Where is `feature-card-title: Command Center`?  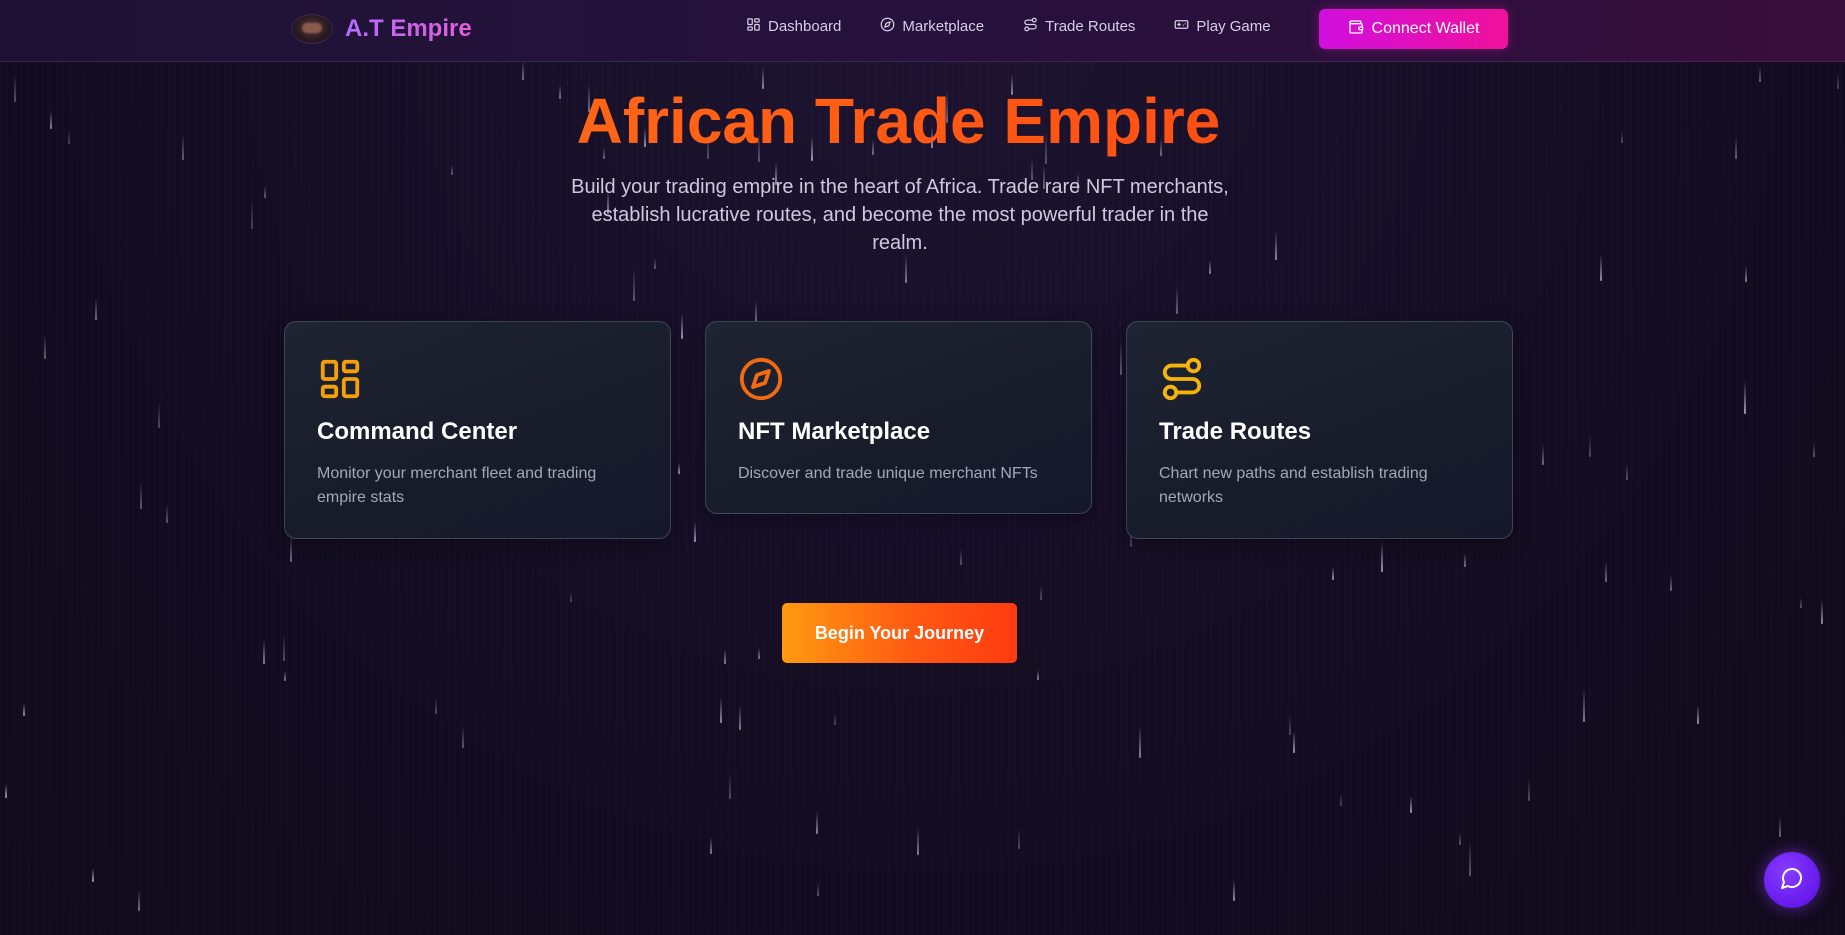 feature-card-title: Command Center is located at coordinates (417, 431).